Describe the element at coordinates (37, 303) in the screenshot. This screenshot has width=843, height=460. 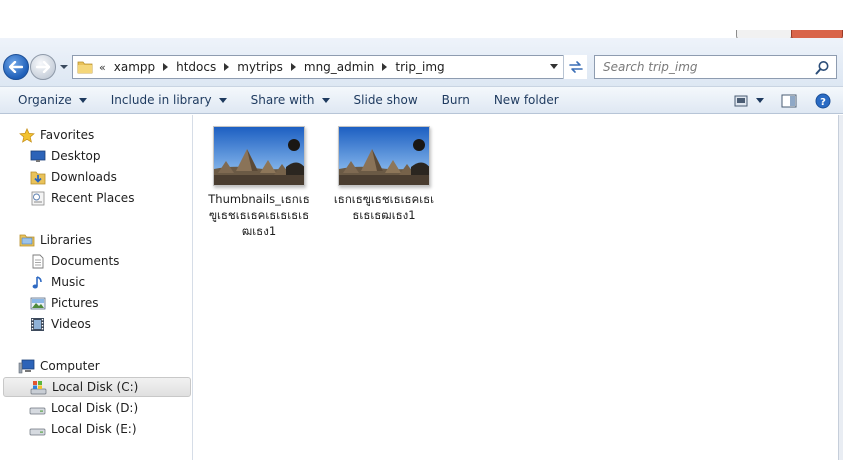
I see `pictures-icon` at that location.